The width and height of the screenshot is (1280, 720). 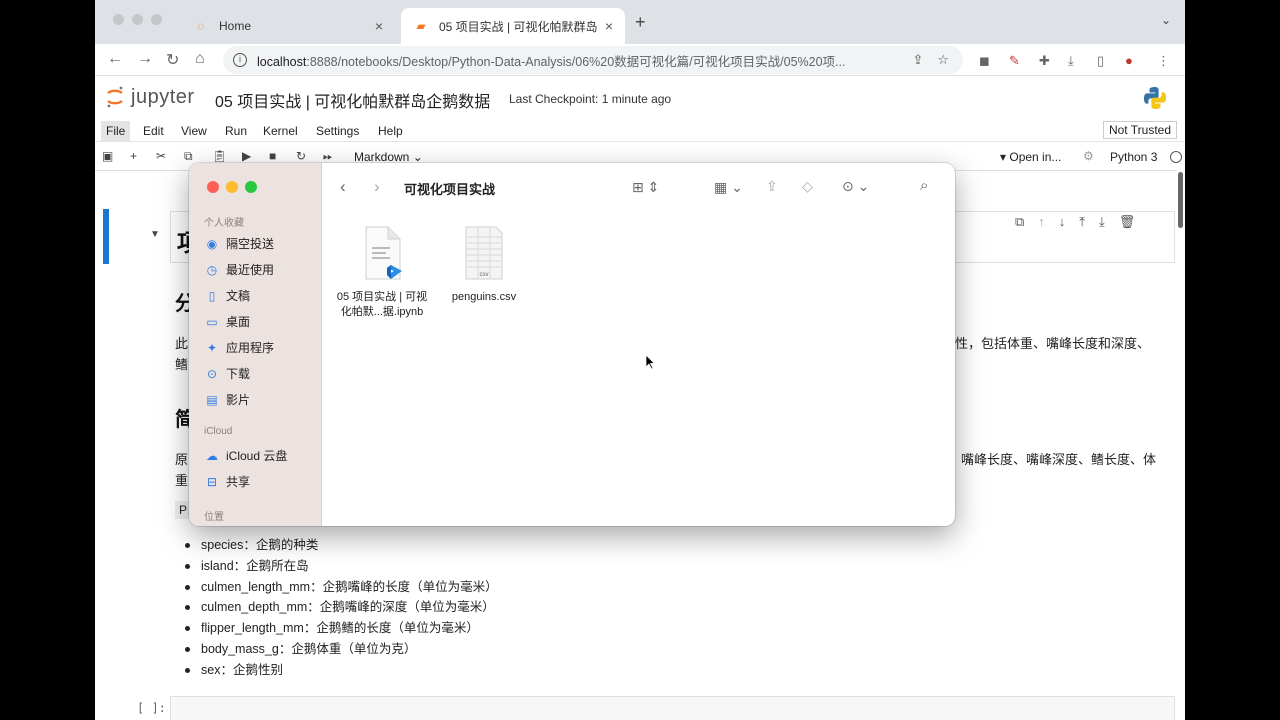 I want to click on menu-run: Run, so click(x=236, y=131).